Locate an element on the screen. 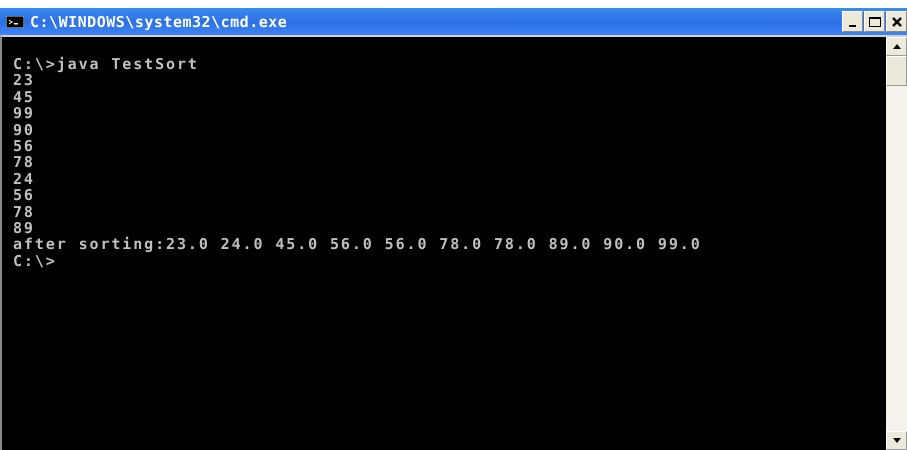 Image resolution: width=907 pixels, height=450 pixels. down-arrow-icon is located at coordinates (896, 440).